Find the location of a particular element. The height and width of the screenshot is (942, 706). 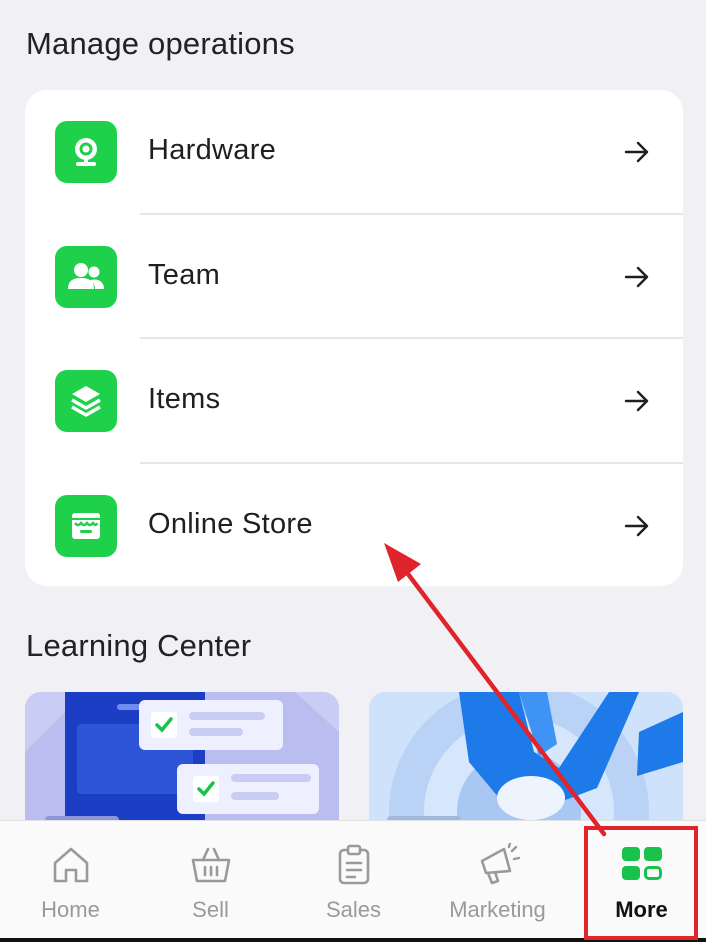

basket-icon is located at coordinates (210, 865).